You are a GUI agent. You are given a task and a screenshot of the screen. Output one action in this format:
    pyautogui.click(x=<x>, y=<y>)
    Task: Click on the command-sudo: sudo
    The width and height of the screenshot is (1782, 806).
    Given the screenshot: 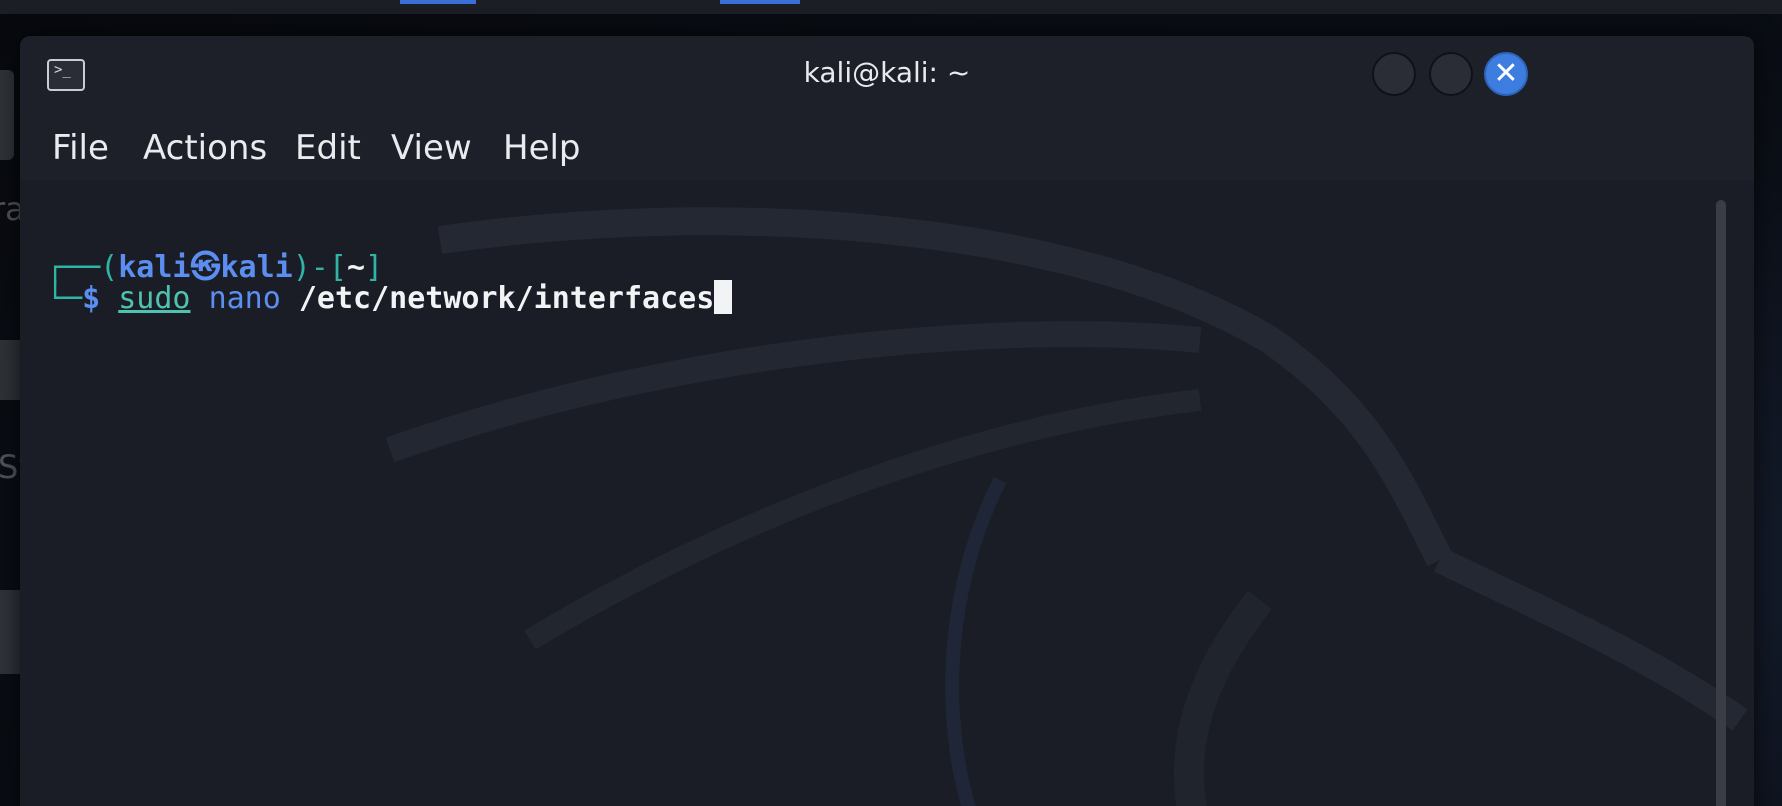 What is the action you would take?
    pyautogui.click(x=154, y=298)
    